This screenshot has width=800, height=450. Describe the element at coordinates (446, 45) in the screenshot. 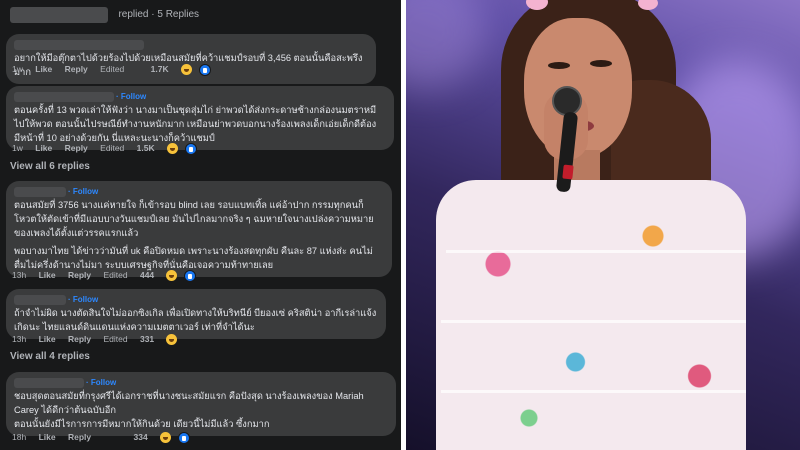

I see `stage-light` at that location.